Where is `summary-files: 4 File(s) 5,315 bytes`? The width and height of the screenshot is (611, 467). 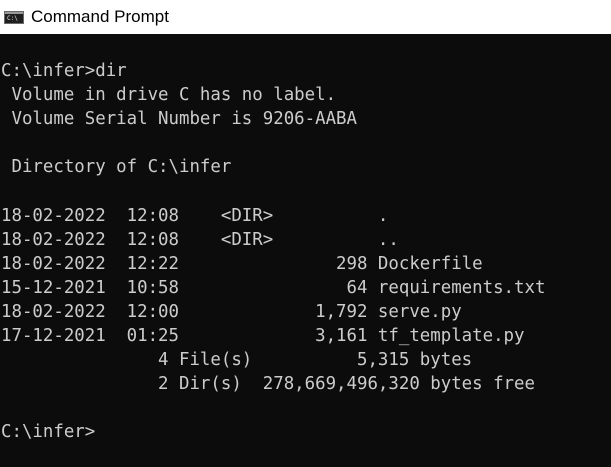
summary-files: 4 File(s) 5,315 bytes is located at coordinates (237, 360).